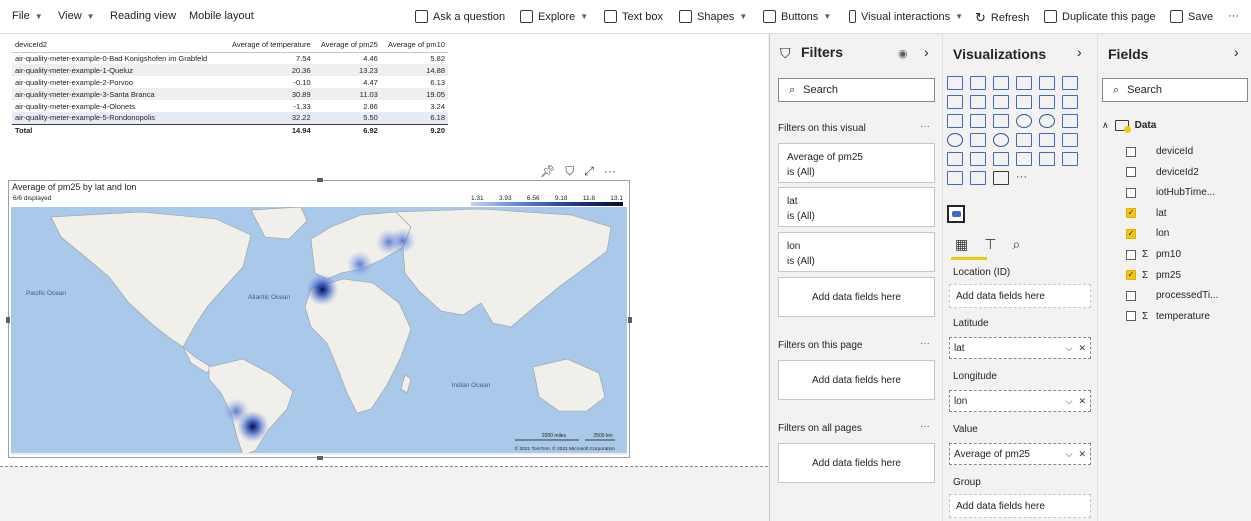 The width and height of the screenshot is (1251, 521). Describe the element at coordinates (990, 244) in the screenshot. I see `format-paint-roller-icon: ⊤` at that location.